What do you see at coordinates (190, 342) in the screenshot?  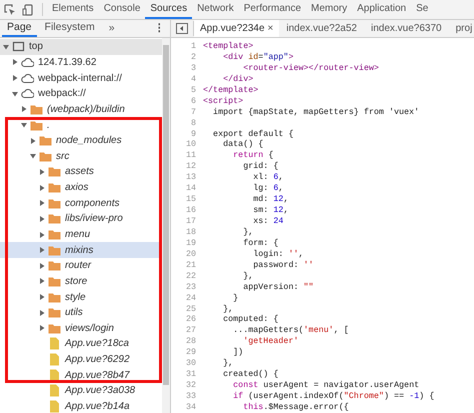 I see `line-number: 28` at bounding box center [190, 342].